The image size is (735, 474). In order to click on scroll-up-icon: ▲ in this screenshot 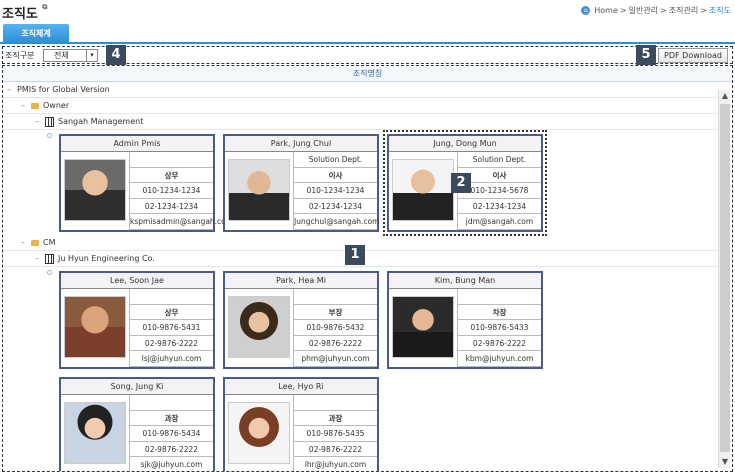, I will do `click(725, 96)`.